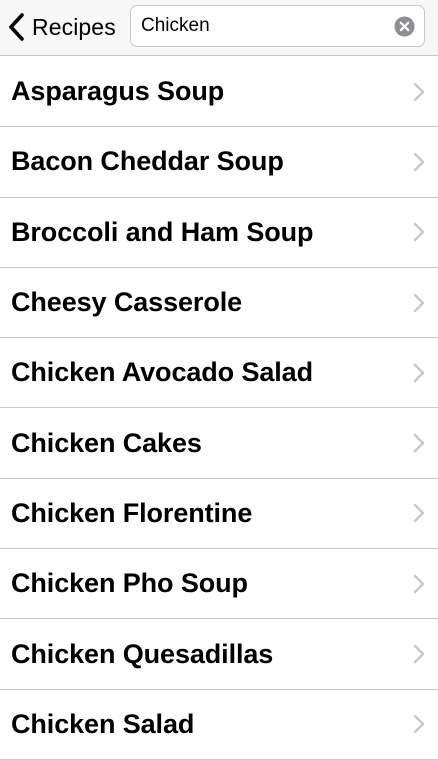  I want to click on back-button: Recipes, so click(61, 27).